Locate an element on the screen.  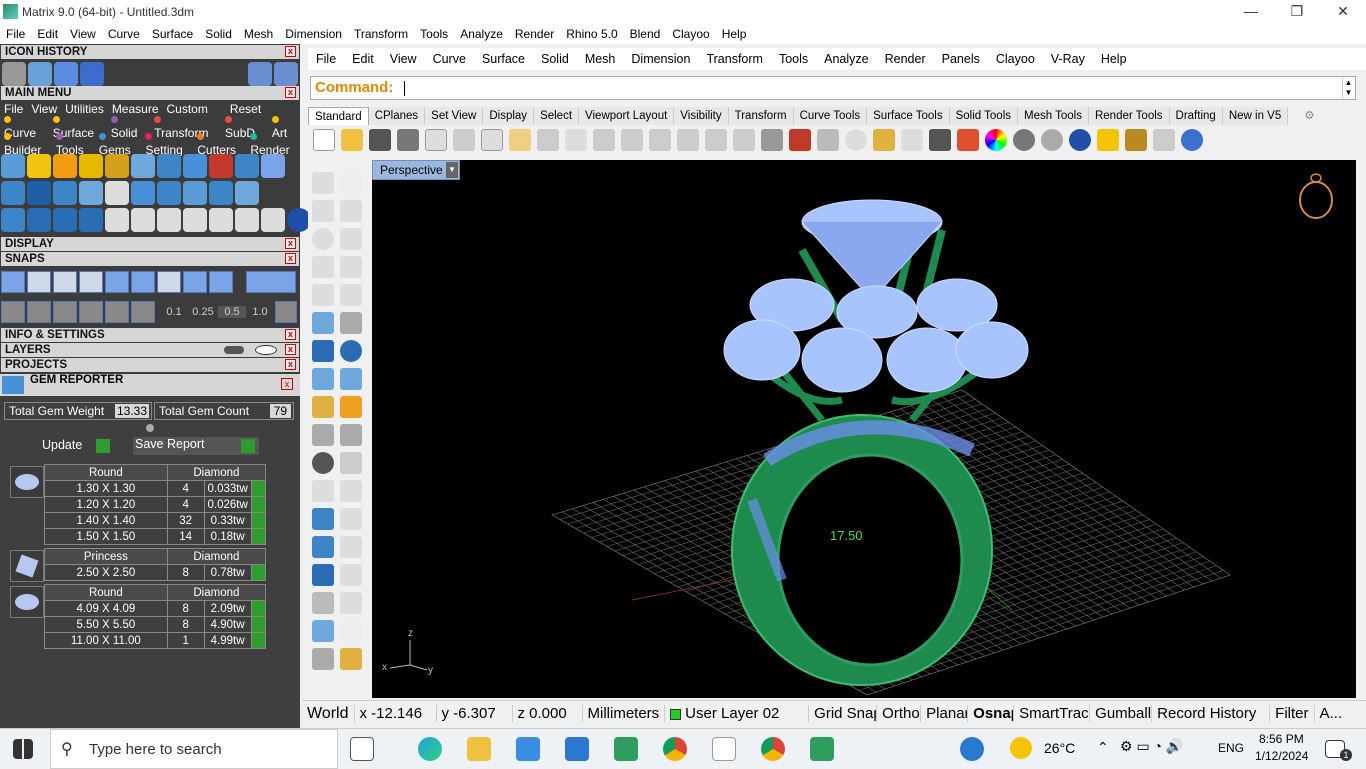
scale-icon is located at coordinates (143, 219).